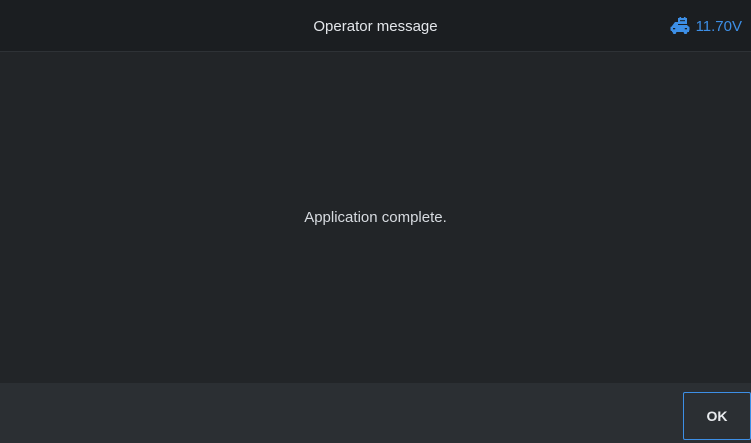 Image resolution: width=751 pixels, height=443 pixels. What do you see at coordinates (680, 26) in the screenshot?
I see `vehicle-battery-icon` at bounding box center [680, 26].